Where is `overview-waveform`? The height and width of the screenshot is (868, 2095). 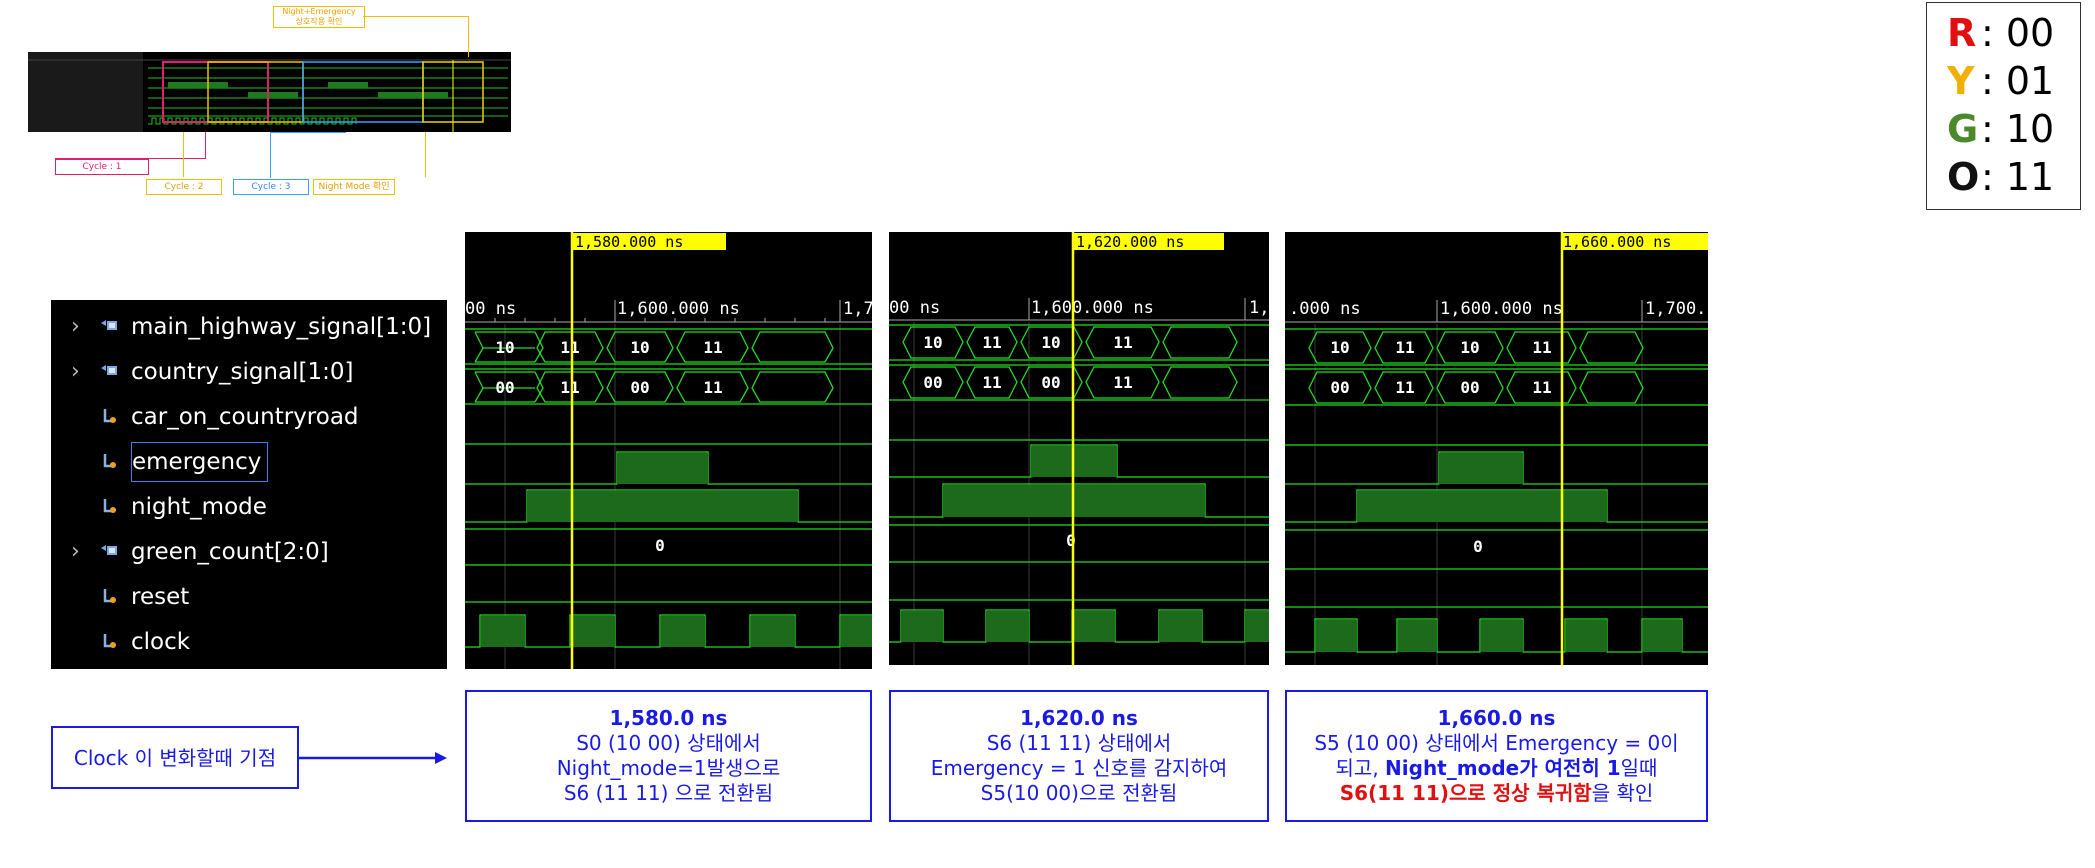 overview-waveform is located at coordinates (269, 92).